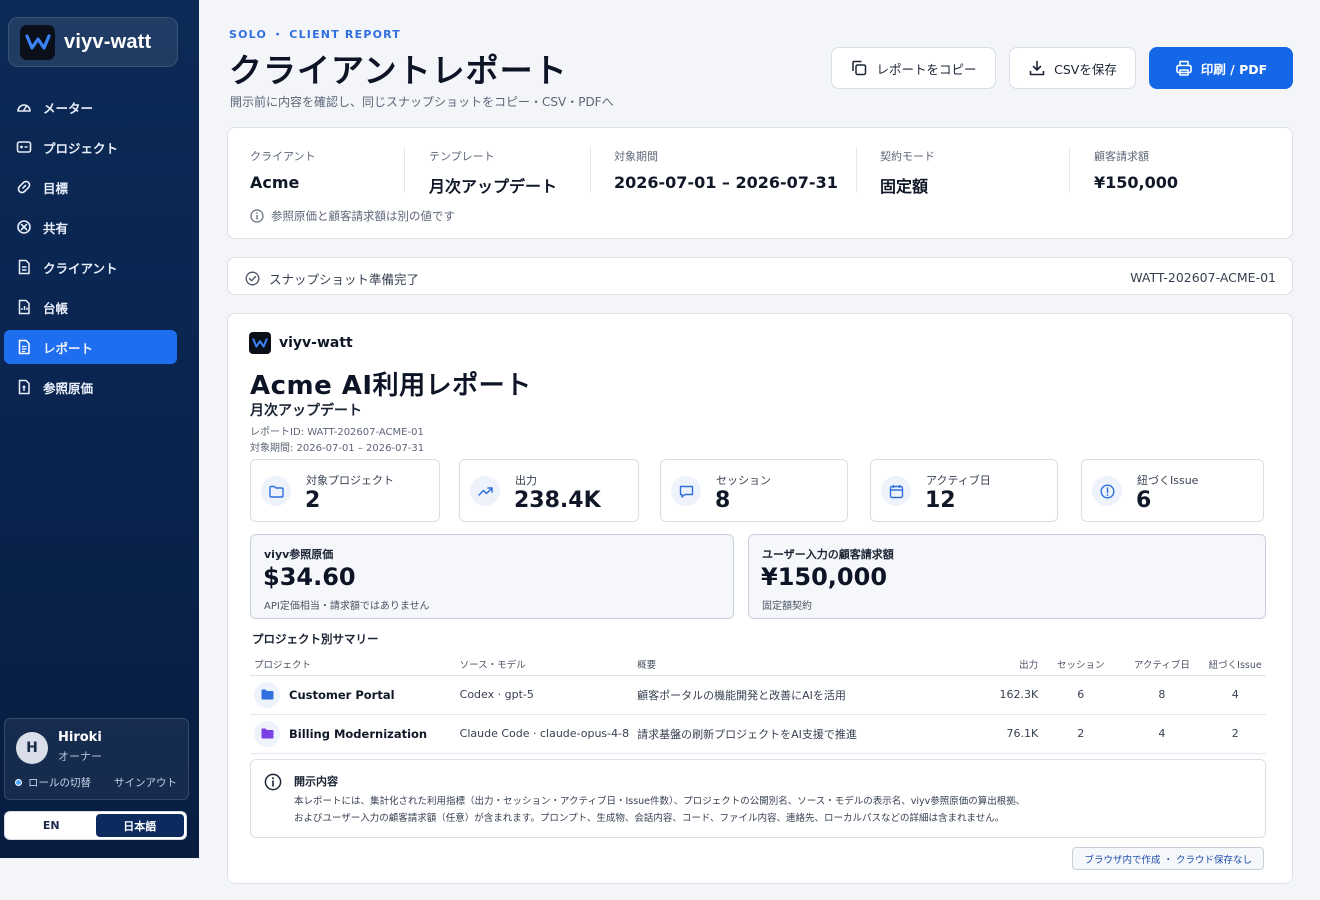 The height and width of the screenshot is (900, 1320). What do you see at coordinates (913, 68) in the screenshot?
I see `copy-report-button: レポートをコピー` at bounding box center [913, 68].